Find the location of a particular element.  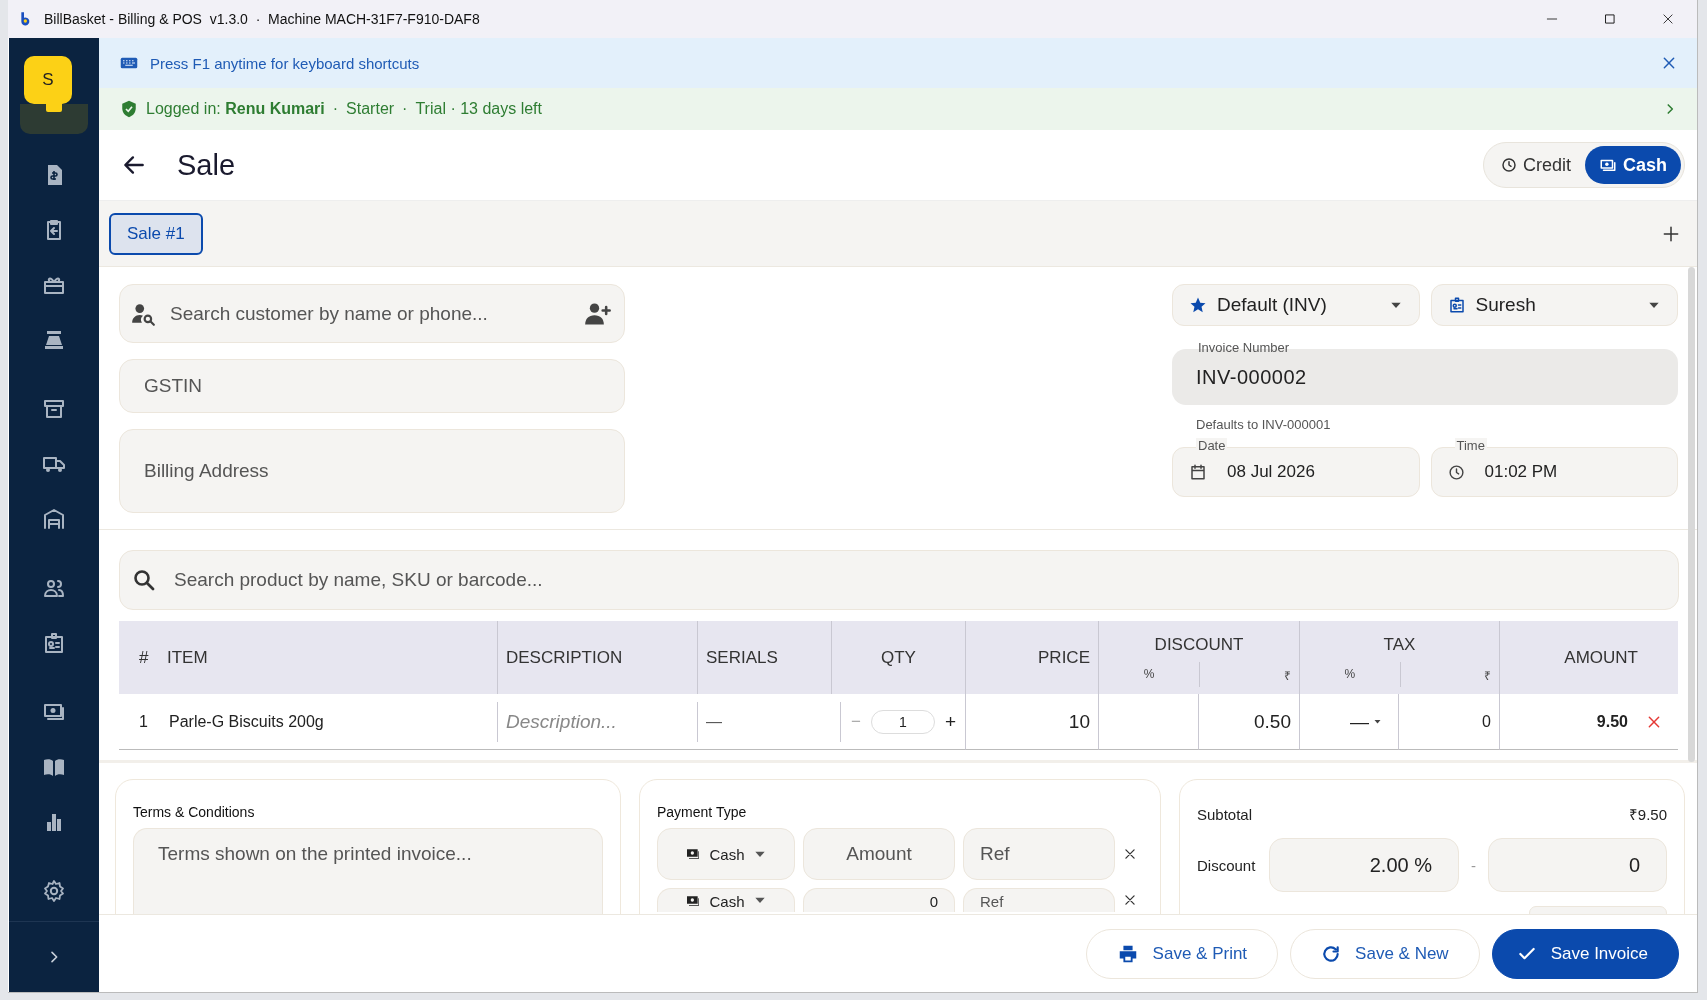

billing-address-field: Billing Address is located at coordinates (372, 471).